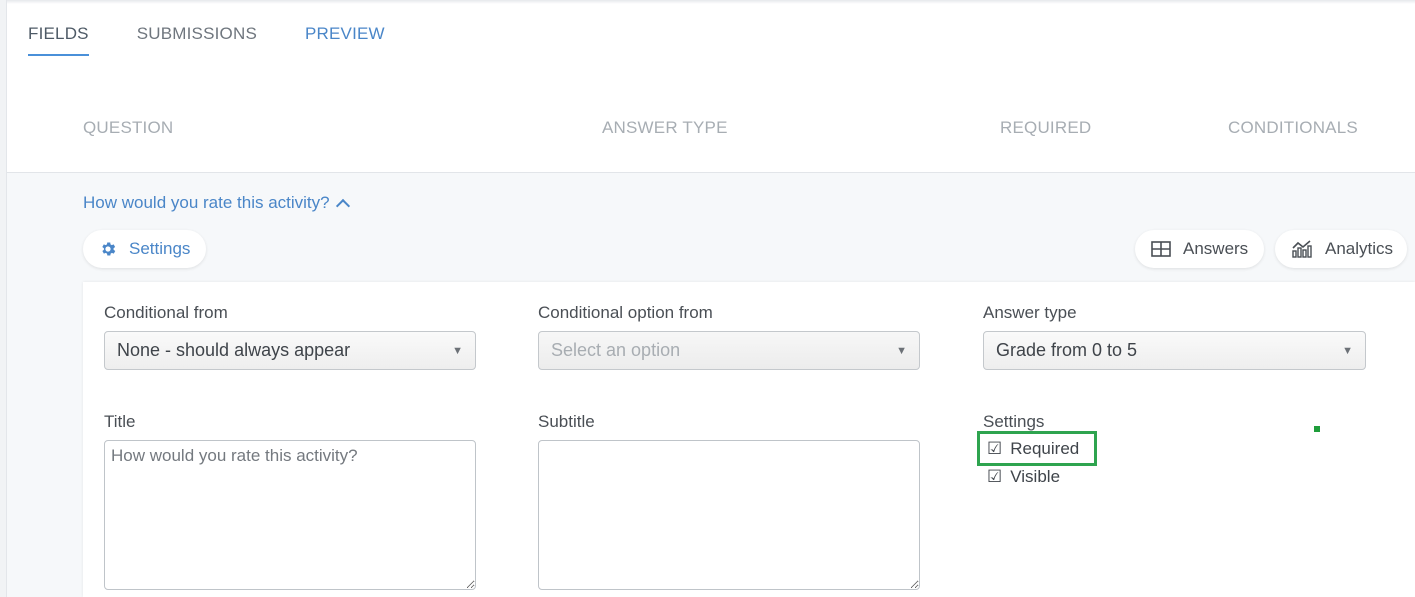 The image size is (1415, 597). I want to click on conditional-option-placeholder: Select an option, so click(616, 350).